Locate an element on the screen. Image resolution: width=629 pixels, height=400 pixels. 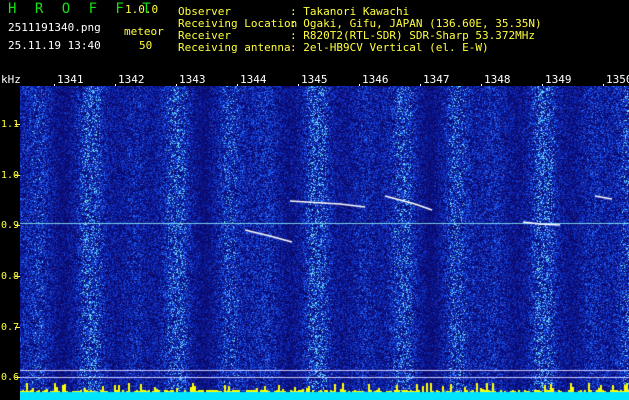
time-tick-label: 1345 is located at coordinates (314, 79).